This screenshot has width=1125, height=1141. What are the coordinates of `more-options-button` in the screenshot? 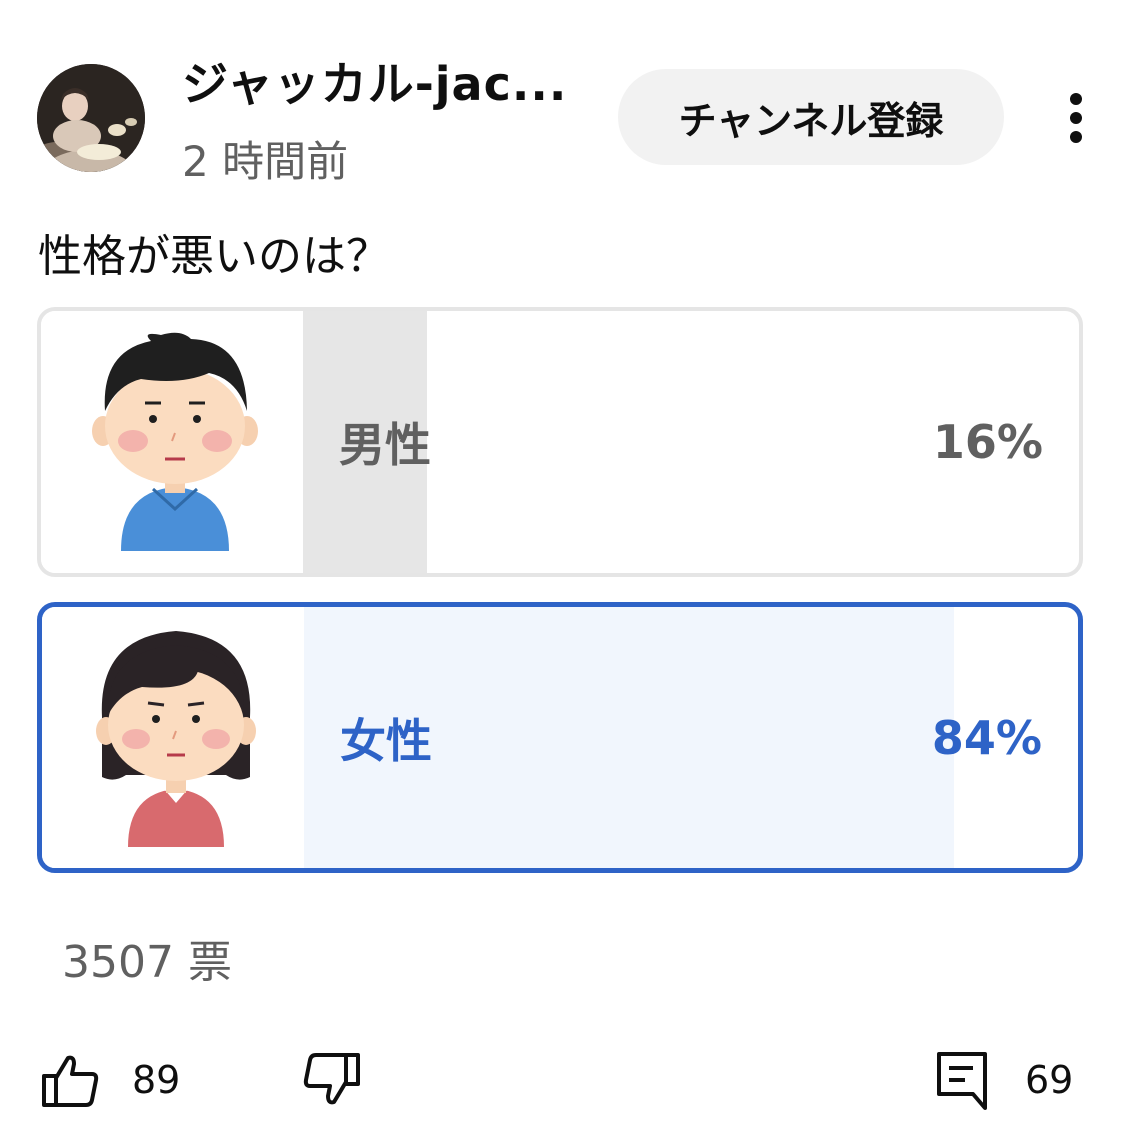 It's located at (1076, 118).